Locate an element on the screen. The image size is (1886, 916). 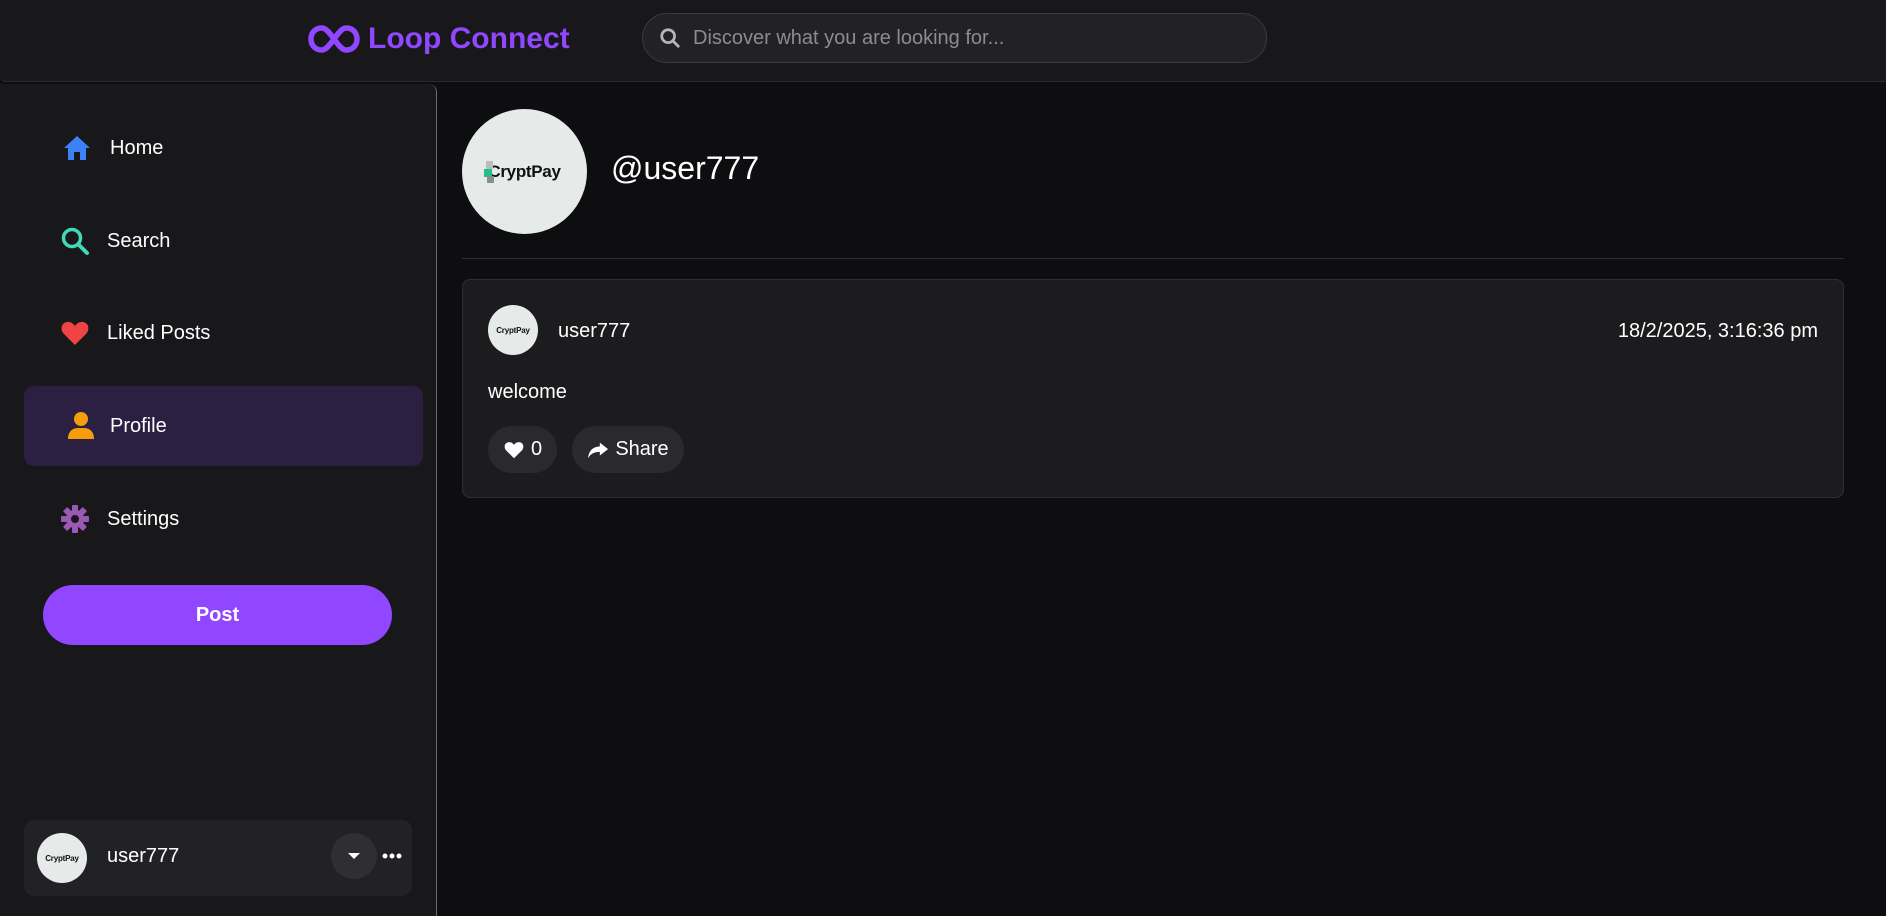
global-search is located at coordinates (954, 38).